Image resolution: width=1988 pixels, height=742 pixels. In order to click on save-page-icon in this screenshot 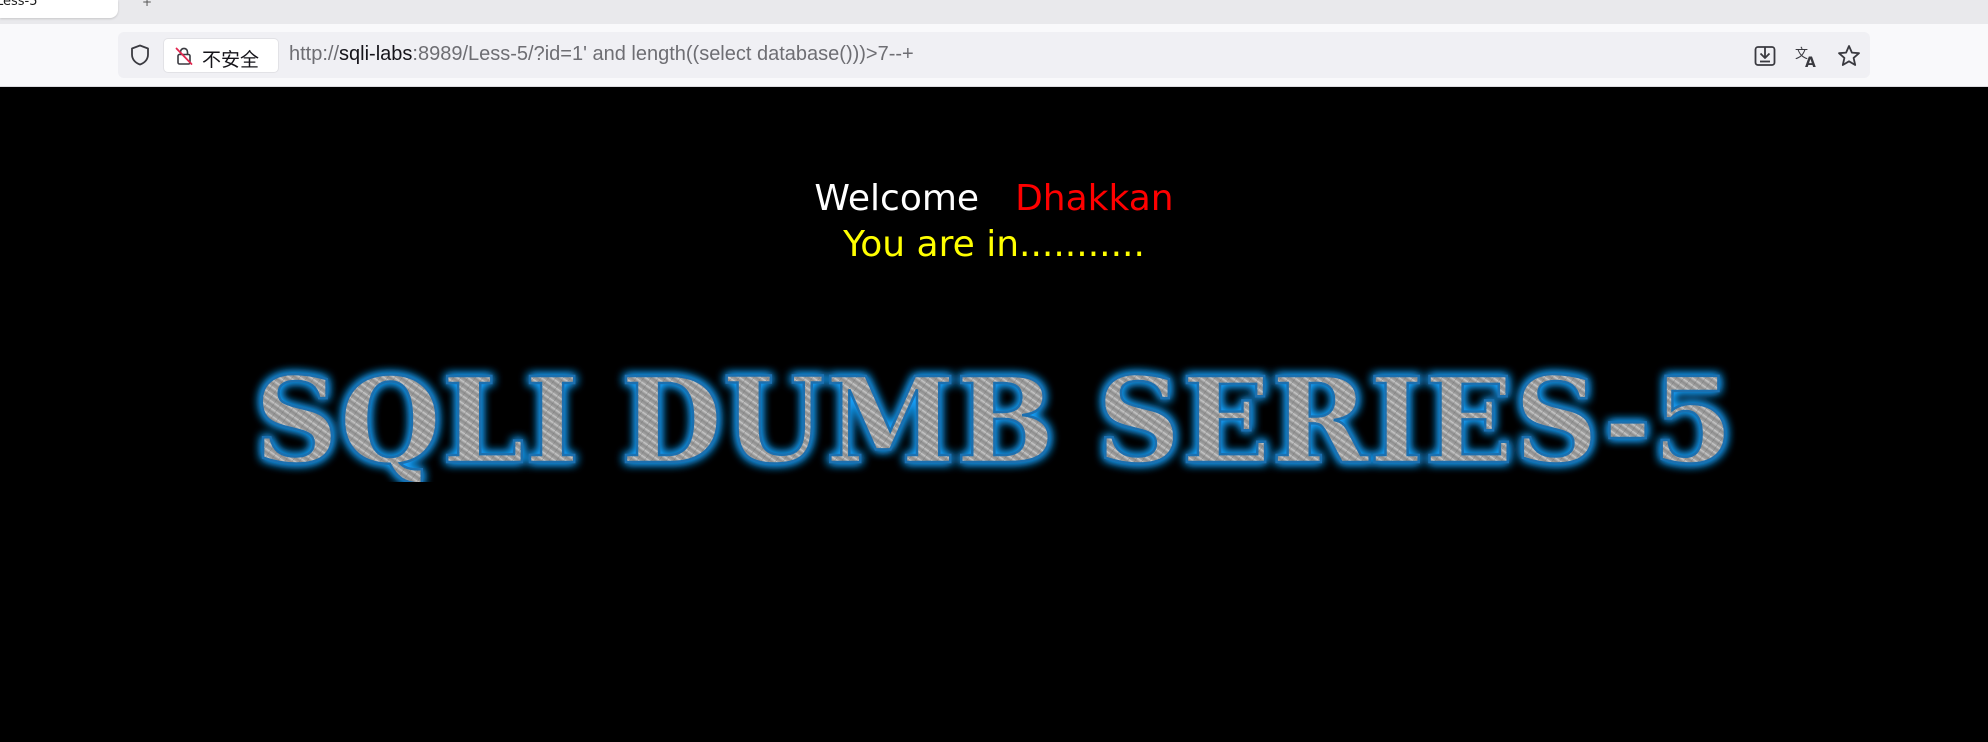, I will do `click(1765, 56)`.